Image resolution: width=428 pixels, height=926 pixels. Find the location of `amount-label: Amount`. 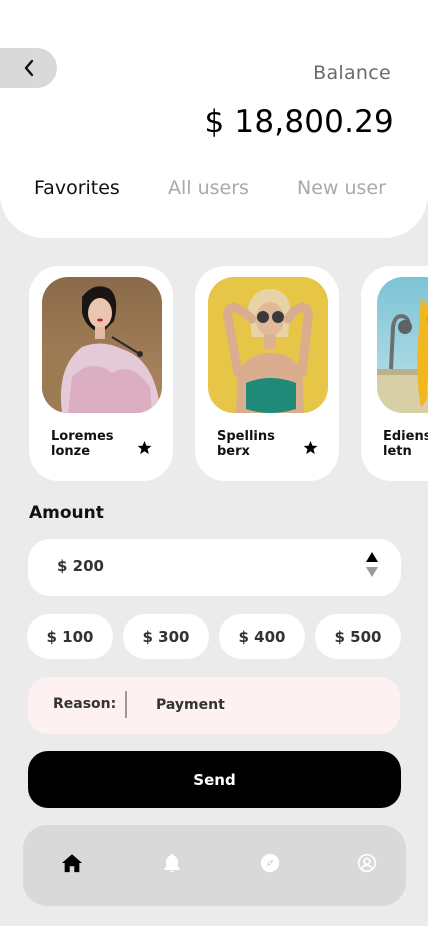

amount-label: Amount is located at coordinates (66, 513).